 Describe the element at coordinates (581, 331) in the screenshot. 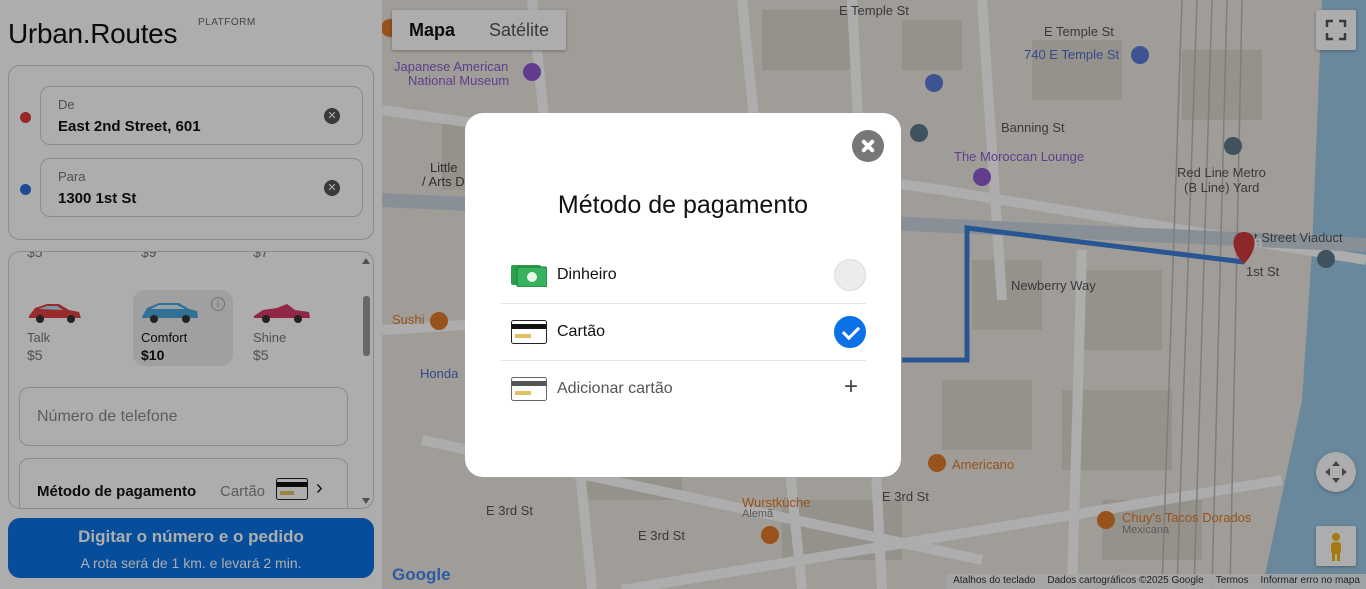

I see `payment-option-label: Cartão` at that location.